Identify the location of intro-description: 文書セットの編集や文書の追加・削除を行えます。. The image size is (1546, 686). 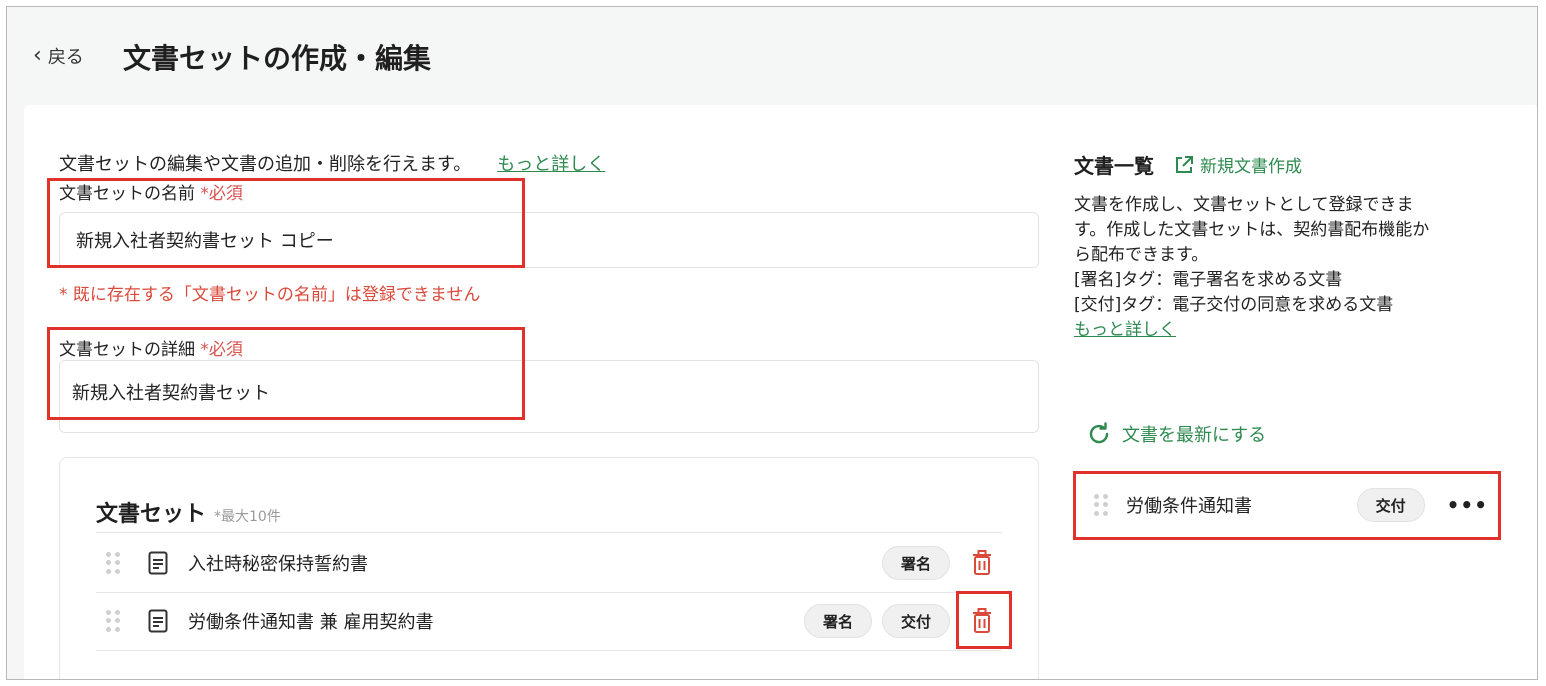
(265, 164).